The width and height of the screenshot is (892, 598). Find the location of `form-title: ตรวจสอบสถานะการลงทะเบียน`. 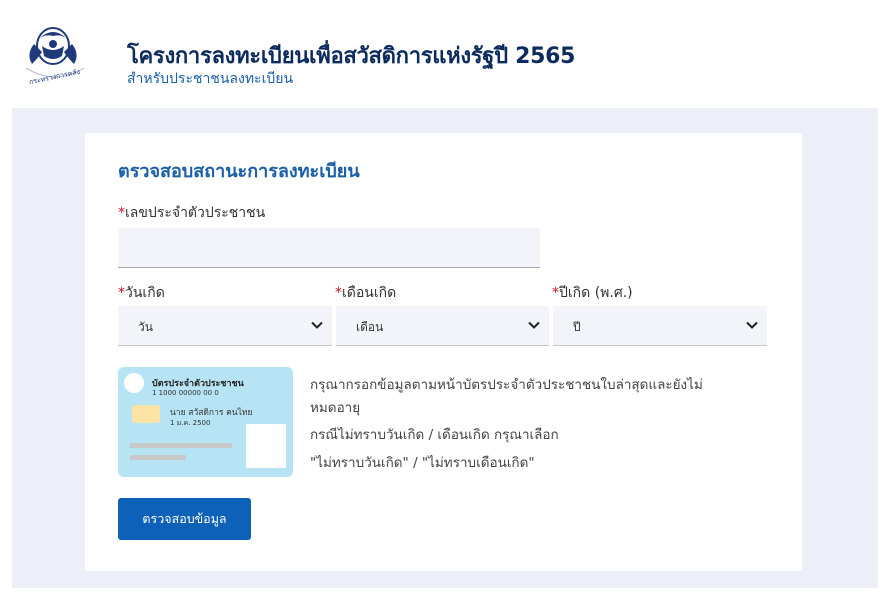

form-title: ตรวจสอบสถานะการลงทะเบียน is located at coordinates (239, 171).